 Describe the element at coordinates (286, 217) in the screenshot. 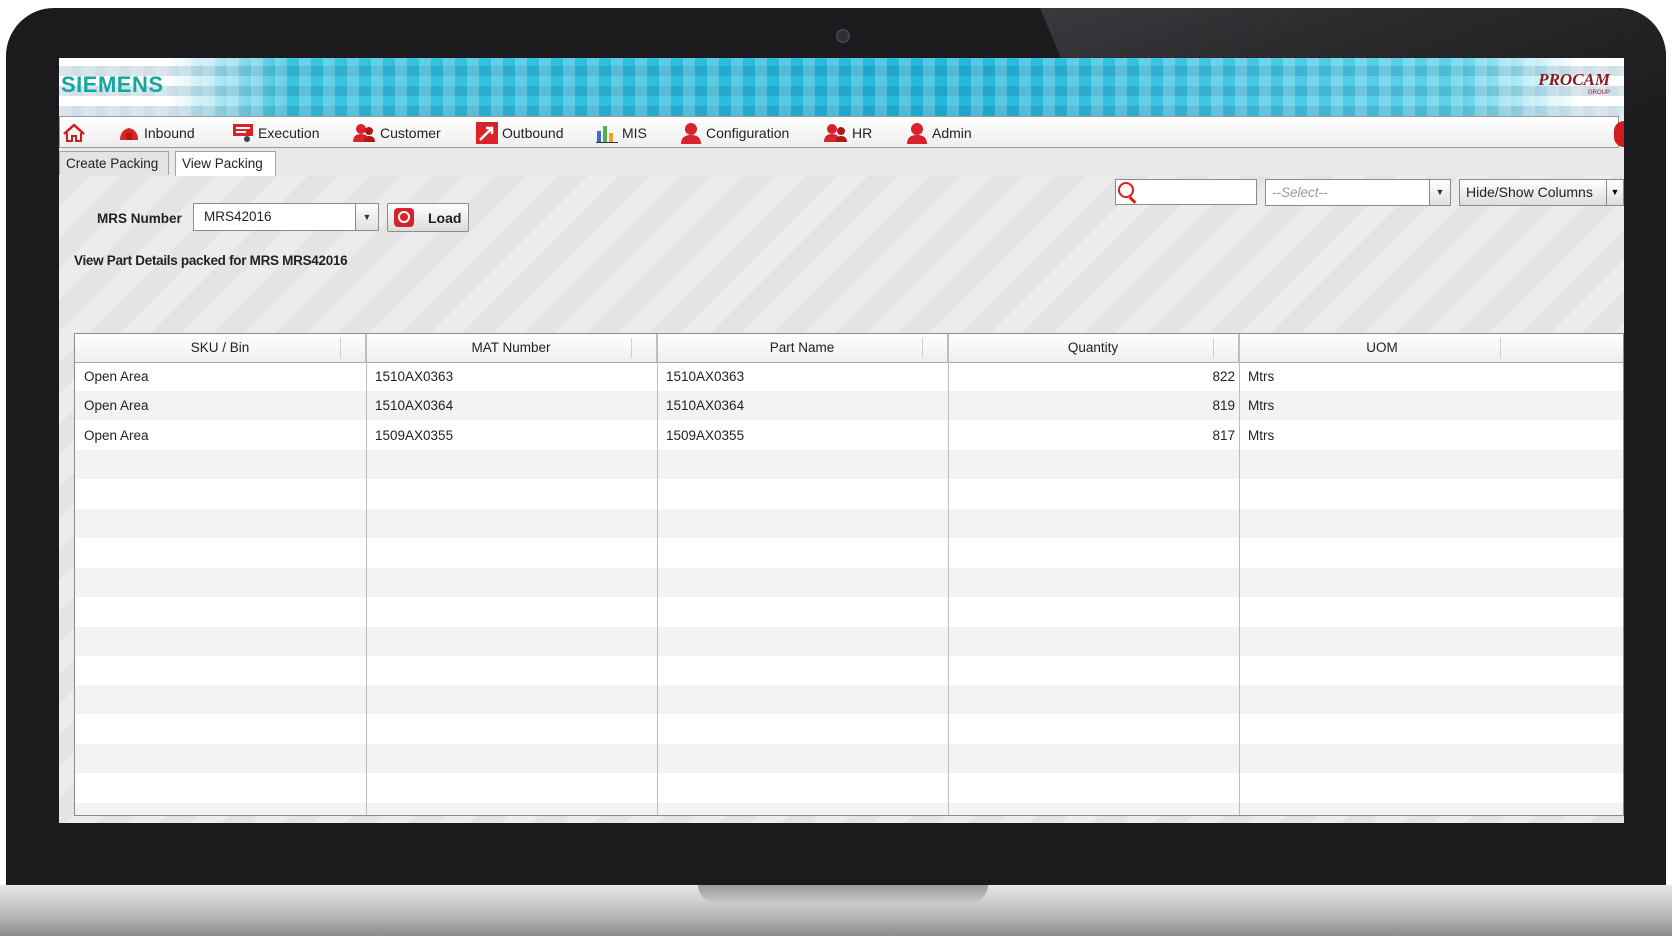

I see `mrs-number-select: MRS42016 ▼` at that location.